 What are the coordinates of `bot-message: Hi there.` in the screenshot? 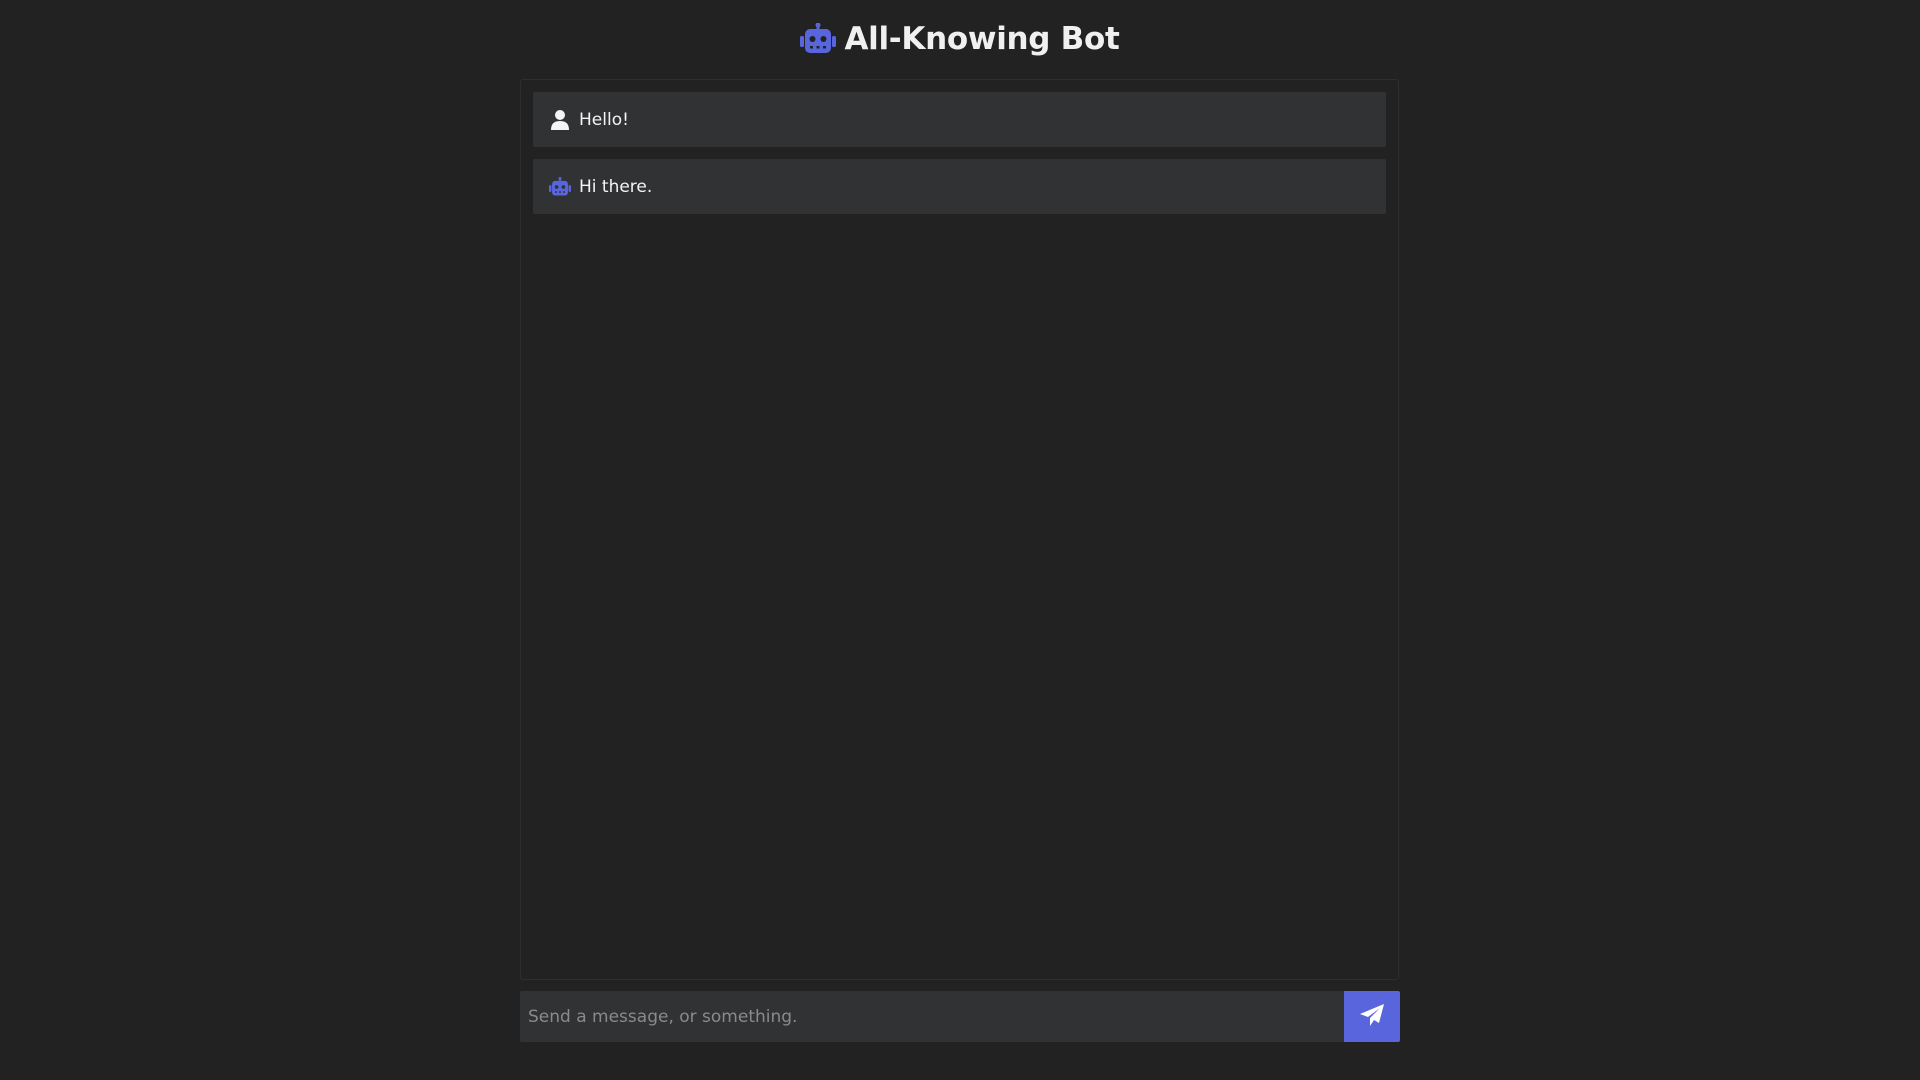 It's located at (959, 186).